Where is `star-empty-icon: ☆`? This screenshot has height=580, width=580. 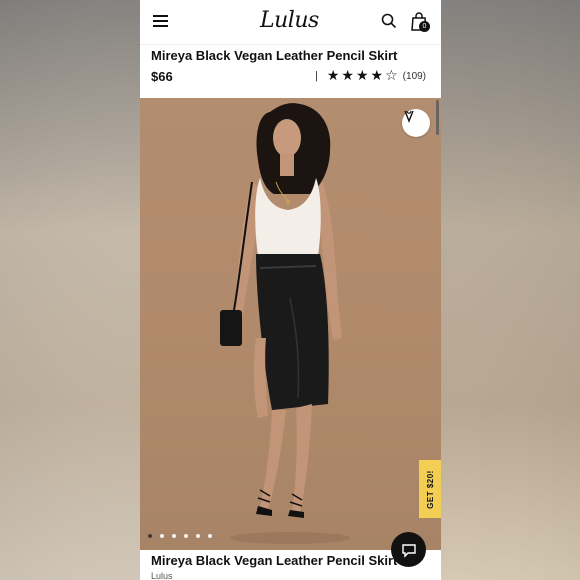 star-empty-icon: ☆ is located at coordinates (391, 75).